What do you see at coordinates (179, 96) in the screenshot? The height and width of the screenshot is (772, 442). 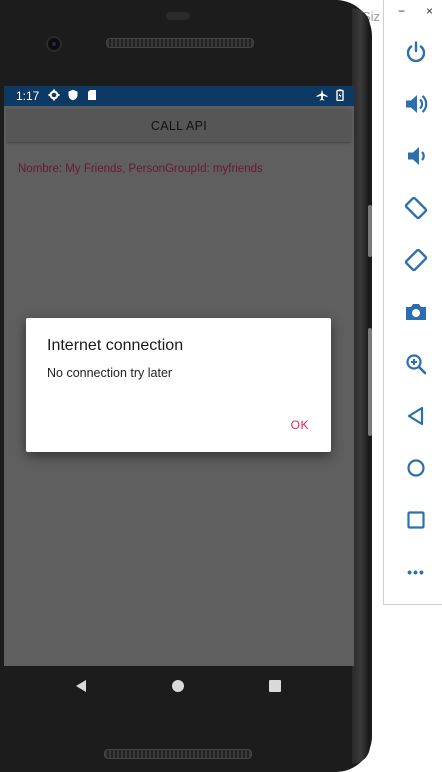 I see `status-bar: 1:17` at bounding box center [179, 96].